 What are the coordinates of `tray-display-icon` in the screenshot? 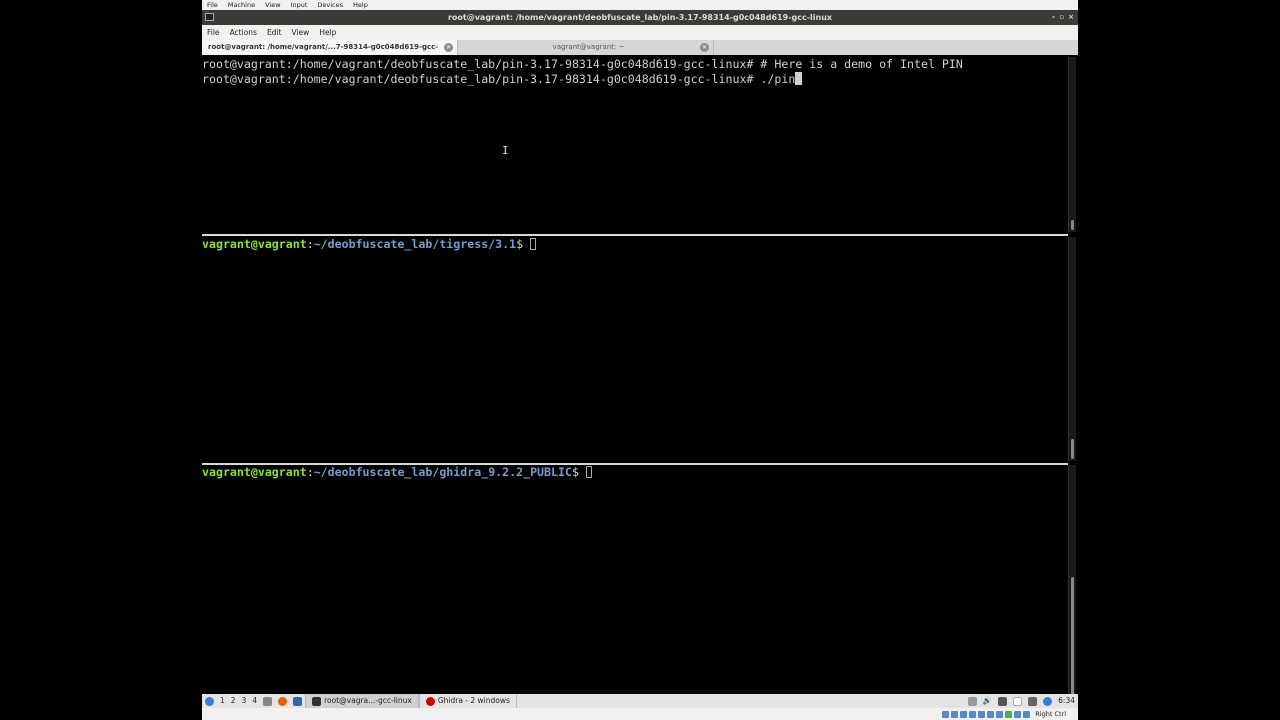 It's located at (1033, 701).